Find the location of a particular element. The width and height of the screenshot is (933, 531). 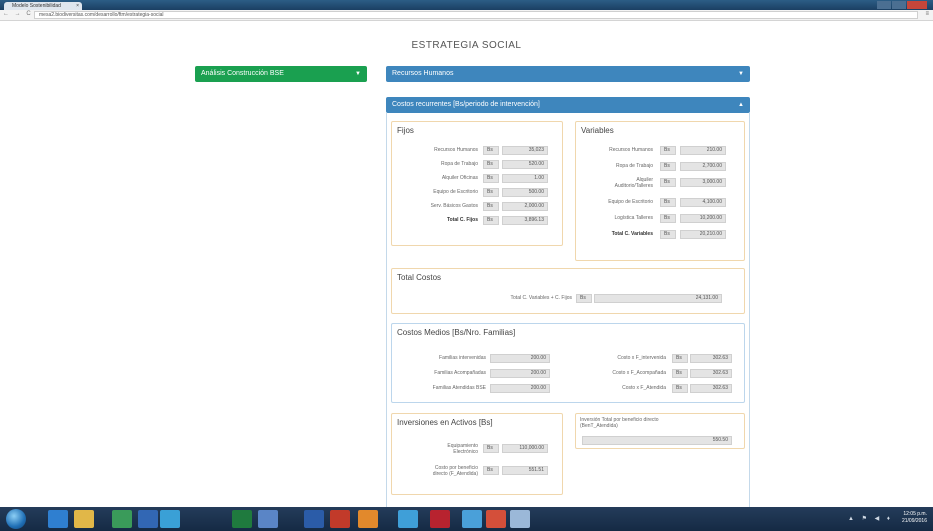

value-field: 2,000.00 is located at coordinates (525, 206).